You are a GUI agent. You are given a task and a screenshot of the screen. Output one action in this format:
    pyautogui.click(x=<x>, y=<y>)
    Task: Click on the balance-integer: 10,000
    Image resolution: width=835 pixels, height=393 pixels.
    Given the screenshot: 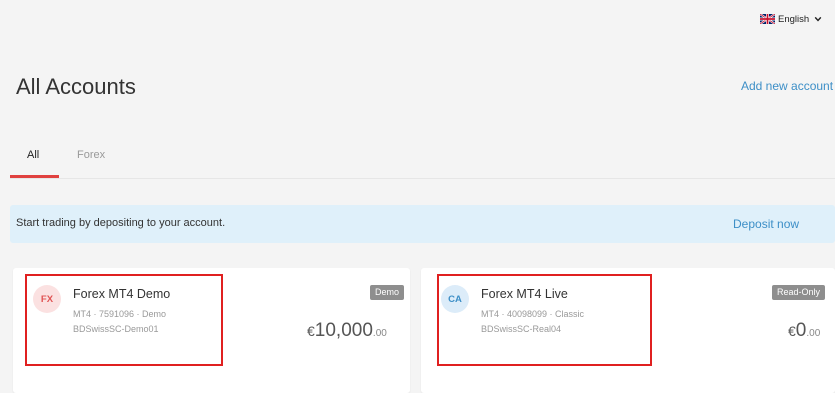 What is the action you would take?
    pyautogui.click(x=343, y=330)
    